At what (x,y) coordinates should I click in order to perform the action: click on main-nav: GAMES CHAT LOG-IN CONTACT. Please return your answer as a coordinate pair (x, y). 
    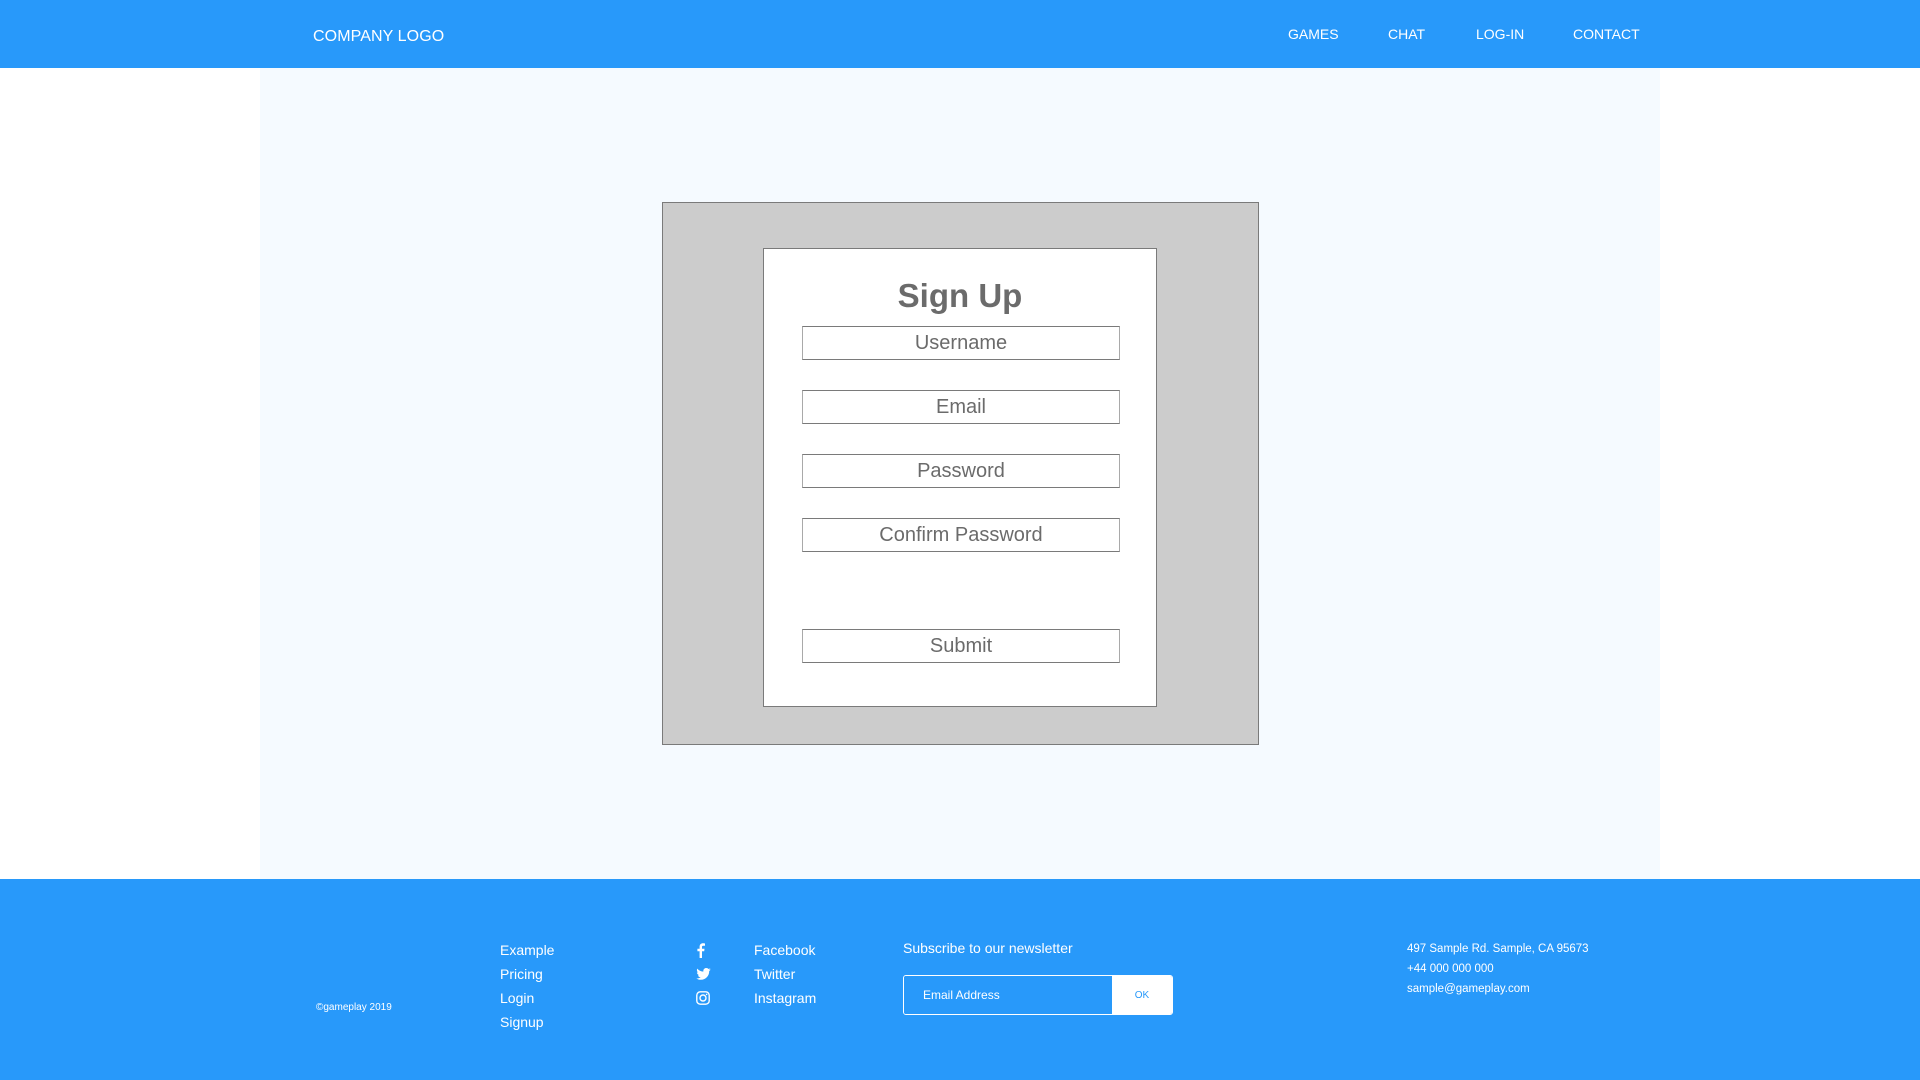
    Looking at the image, I should click on (960, 36).